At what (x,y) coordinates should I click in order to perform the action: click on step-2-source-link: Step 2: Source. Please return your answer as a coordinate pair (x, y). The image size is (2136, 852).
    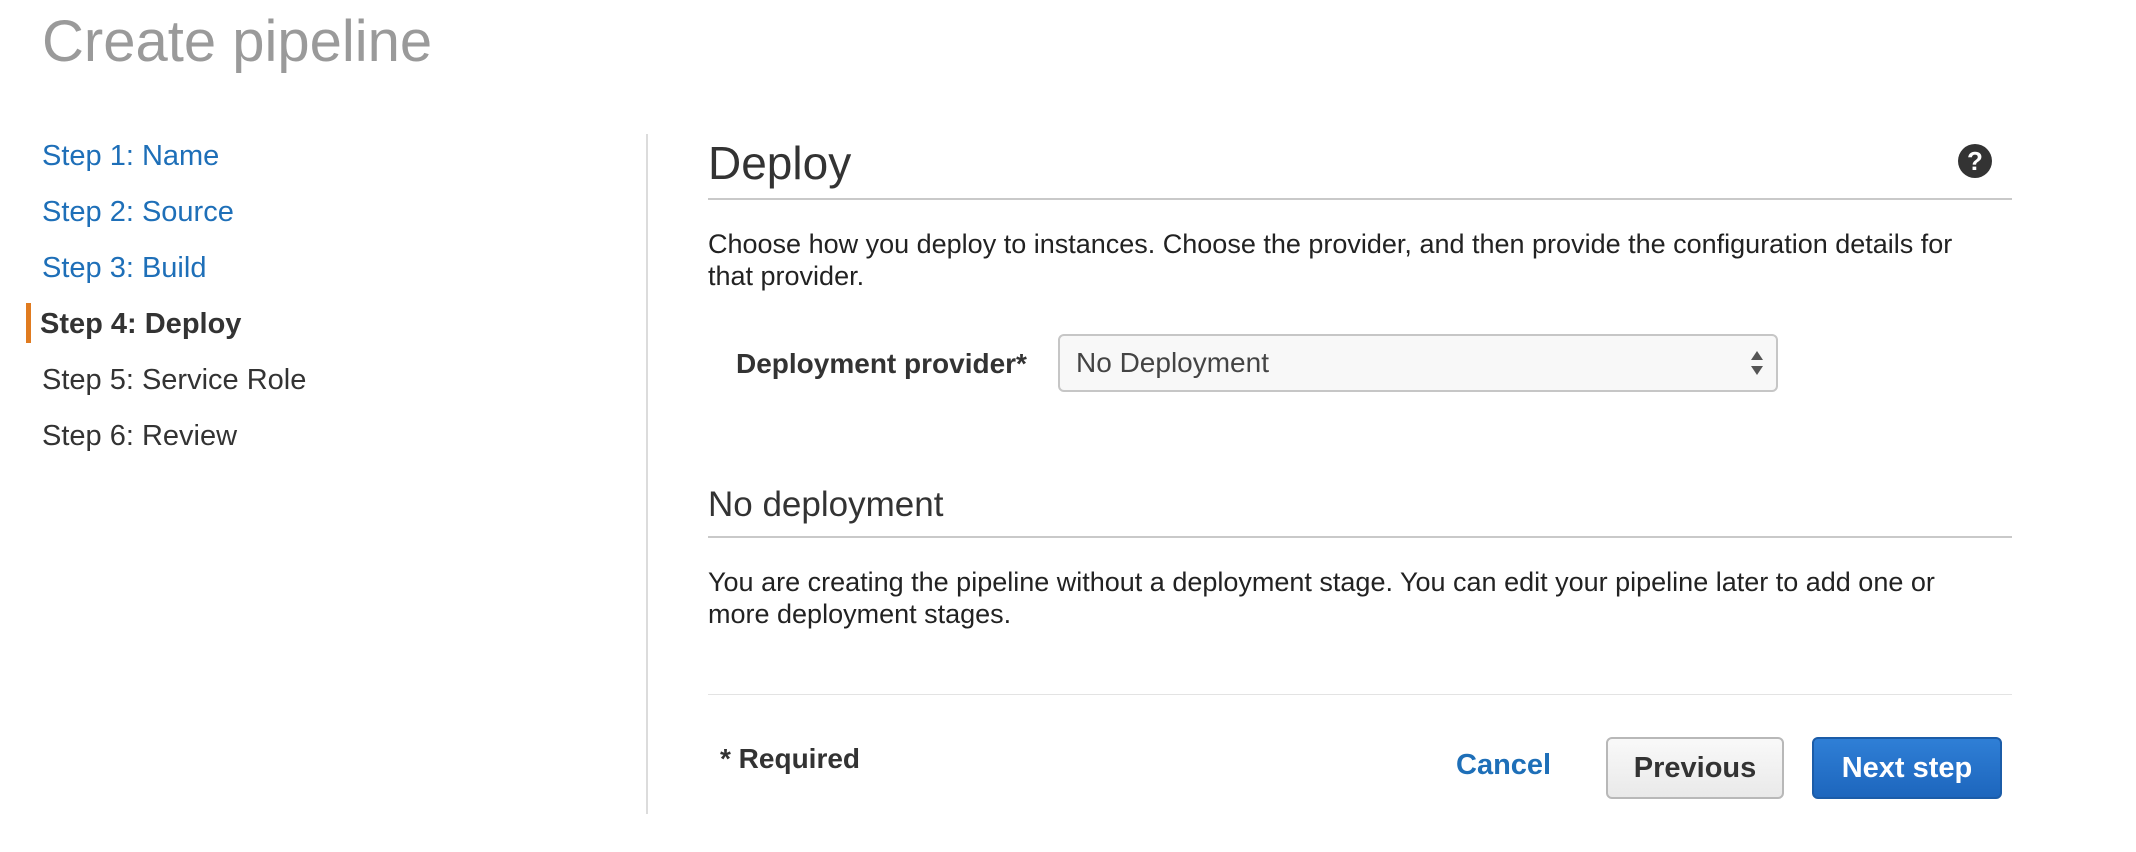
    Looking at the image, I should click on (326, 212).